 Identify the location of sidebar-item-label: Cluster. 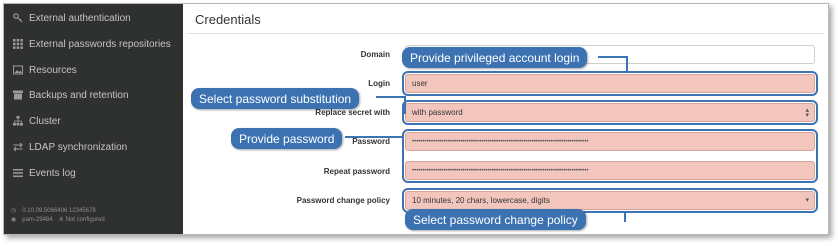
(45, 121).